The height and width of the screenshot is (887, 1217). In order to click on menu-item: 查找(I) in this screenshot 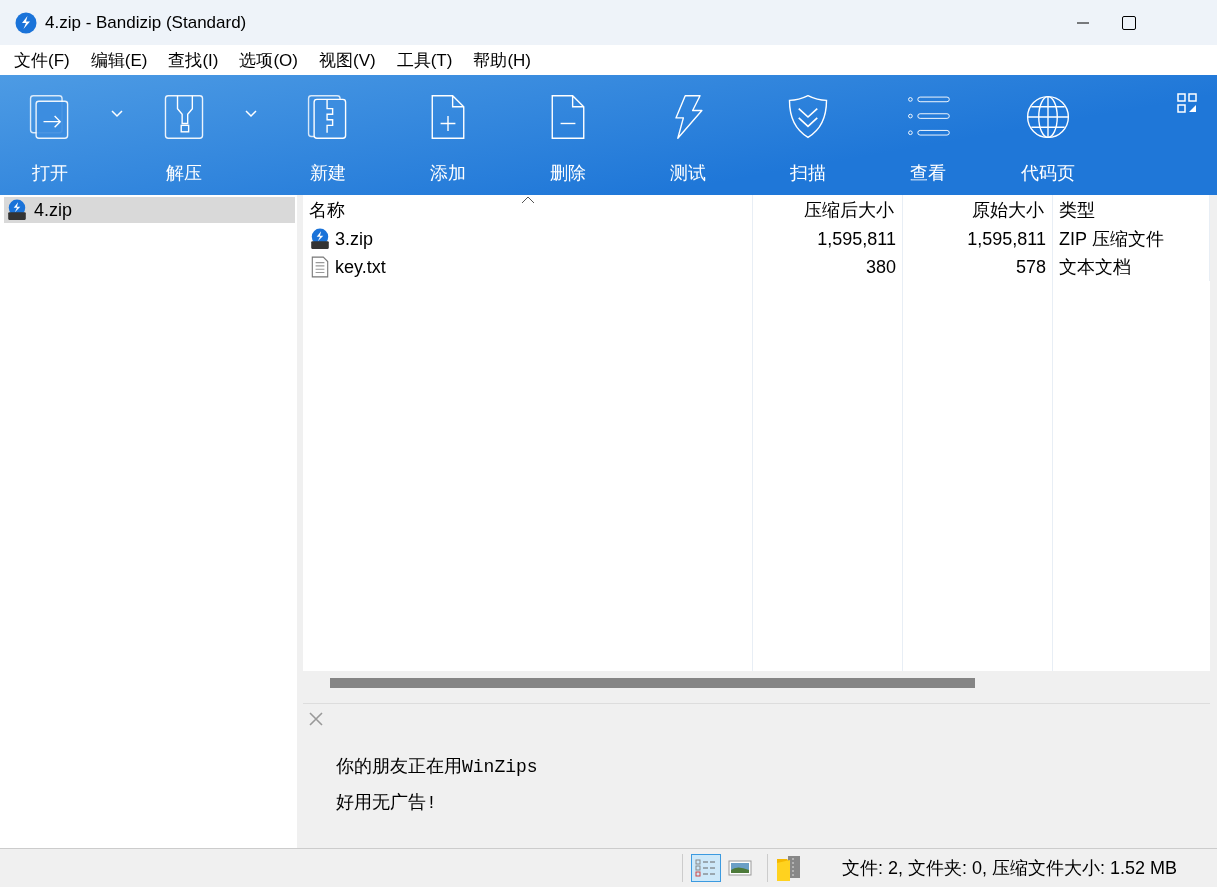, I will do `click(193, 60)`.